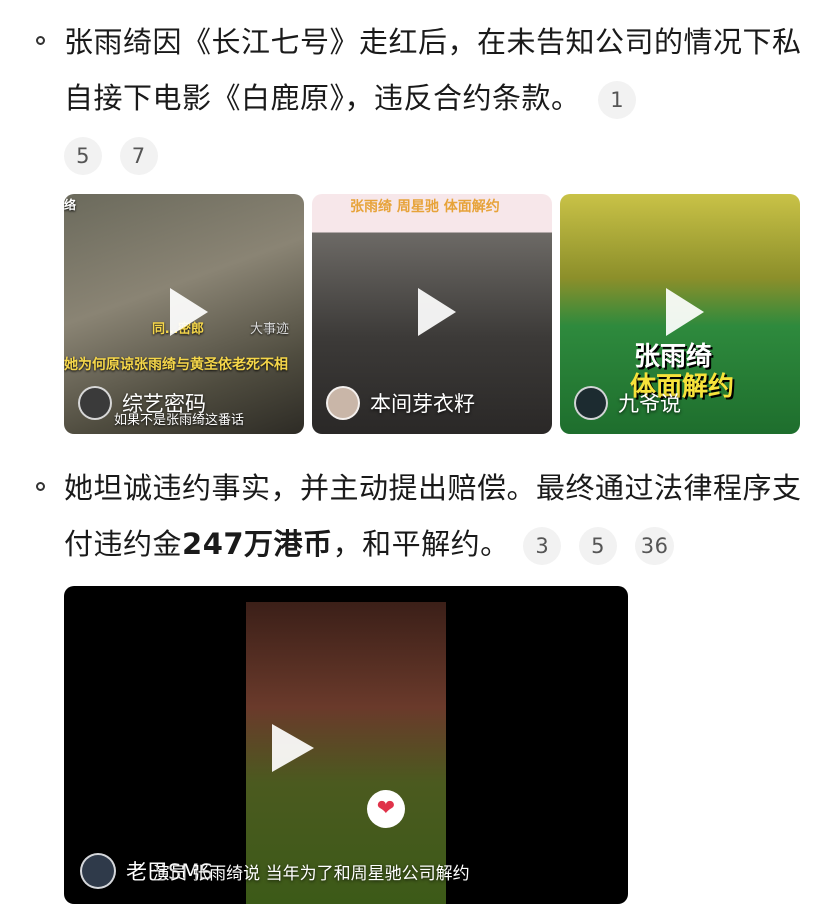 The width and height of the screenshot is (828, 921). Describe the element at coordinates (691, 906) in the screenshot. I see `watermark` at that location.